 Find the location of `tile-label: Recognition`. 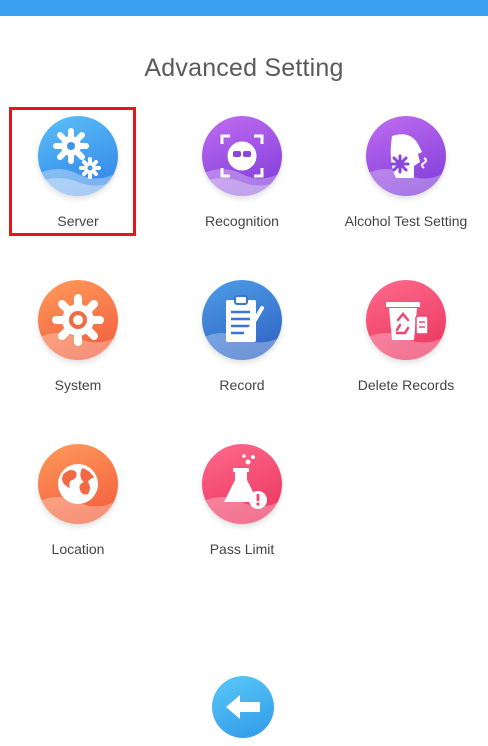

tile-label: Recognition is located at coordinates (242, 221).